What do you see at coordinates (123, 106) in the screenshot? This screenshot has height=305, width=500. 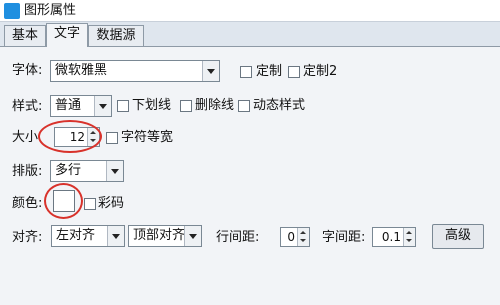 I see `underline-checkbox` at bounding box center [123, 106].